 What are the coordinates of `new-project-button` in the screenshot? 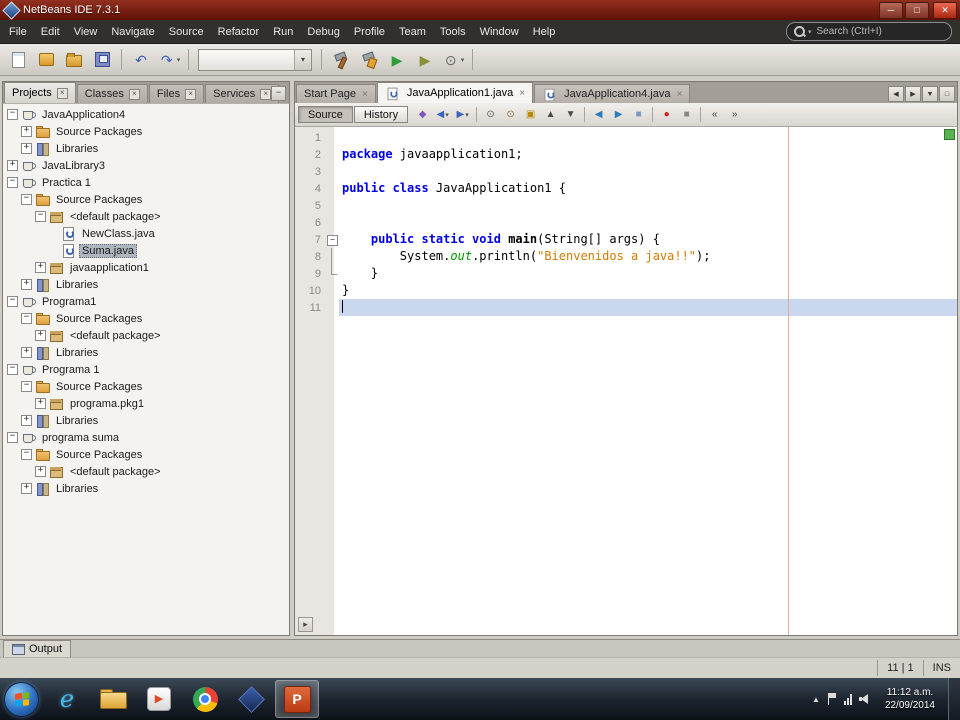 It's located at (46, 59).